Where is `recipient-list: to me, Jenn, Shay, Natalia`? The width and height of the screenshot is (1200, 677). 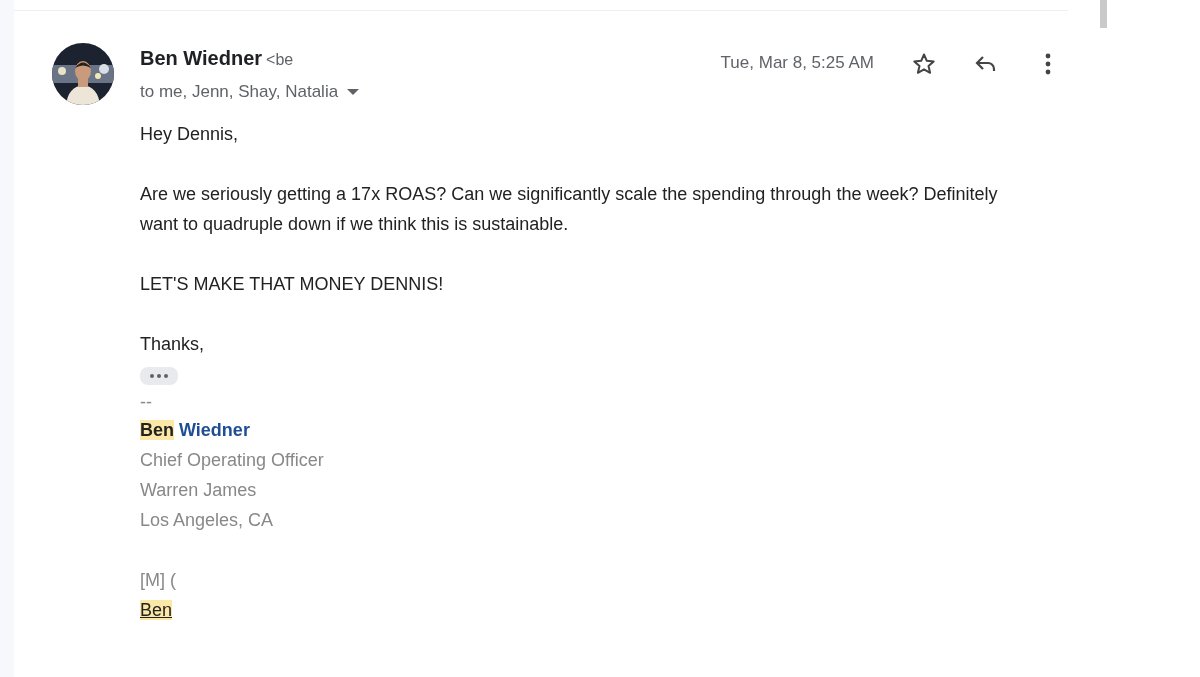
recipient-list: to me, Jenn, Shay, Natalia is located at coordinates (239, 92).